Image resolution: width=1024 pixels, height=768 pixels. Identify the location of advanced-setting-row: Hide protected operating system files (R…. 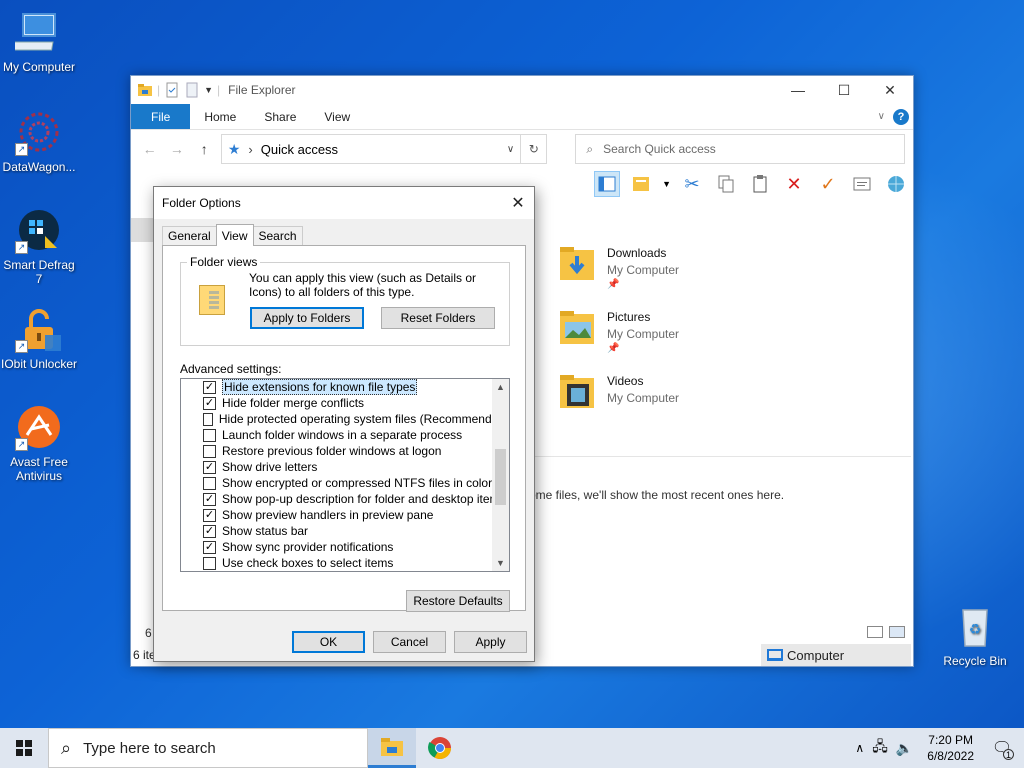
(345, 419).